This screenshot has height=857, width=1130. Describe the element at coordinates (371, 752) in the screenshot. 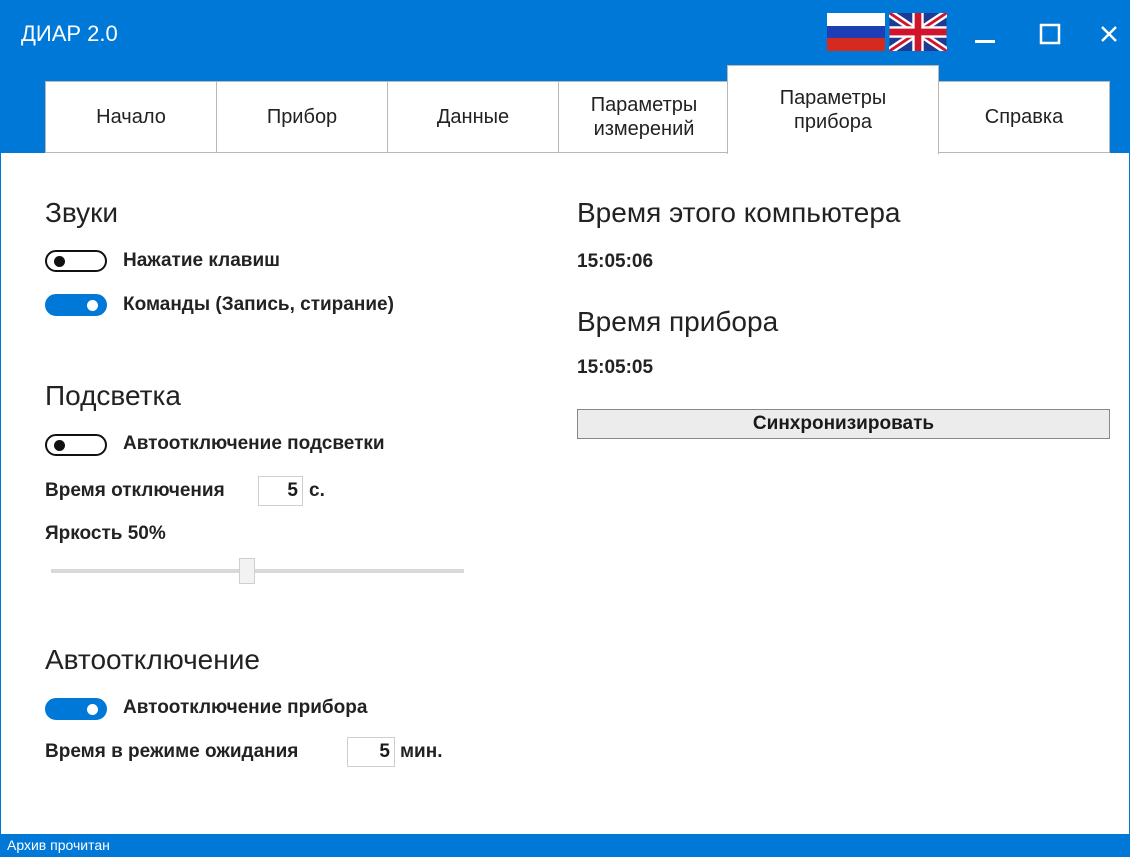

I see `standby-time-input: 5` at that location.